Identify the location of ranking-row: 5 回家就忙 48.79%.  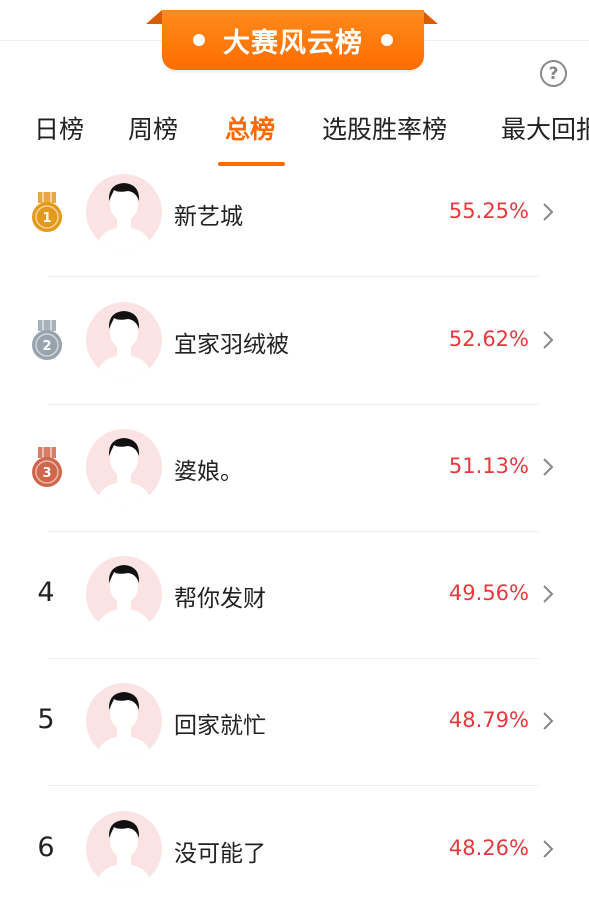
(294, 722).